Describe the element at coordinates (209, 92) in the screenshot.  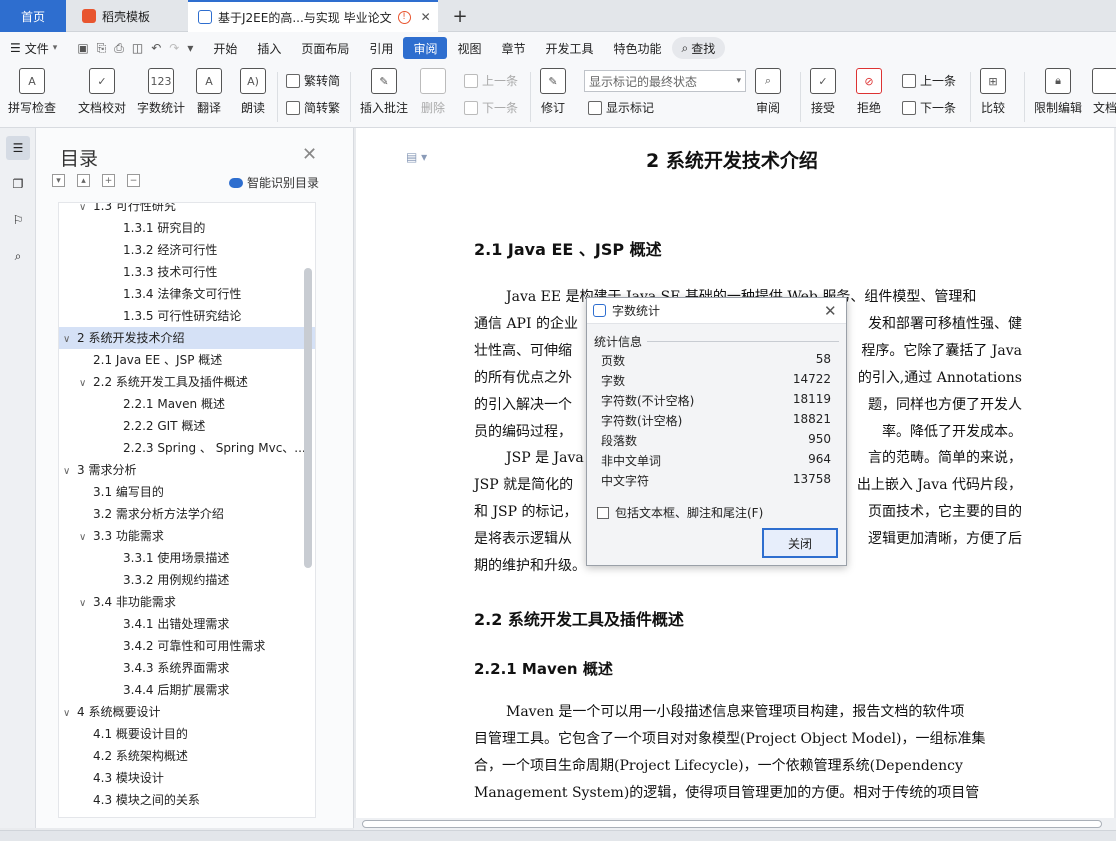
I see `translate-button: A 翻译` at that location.